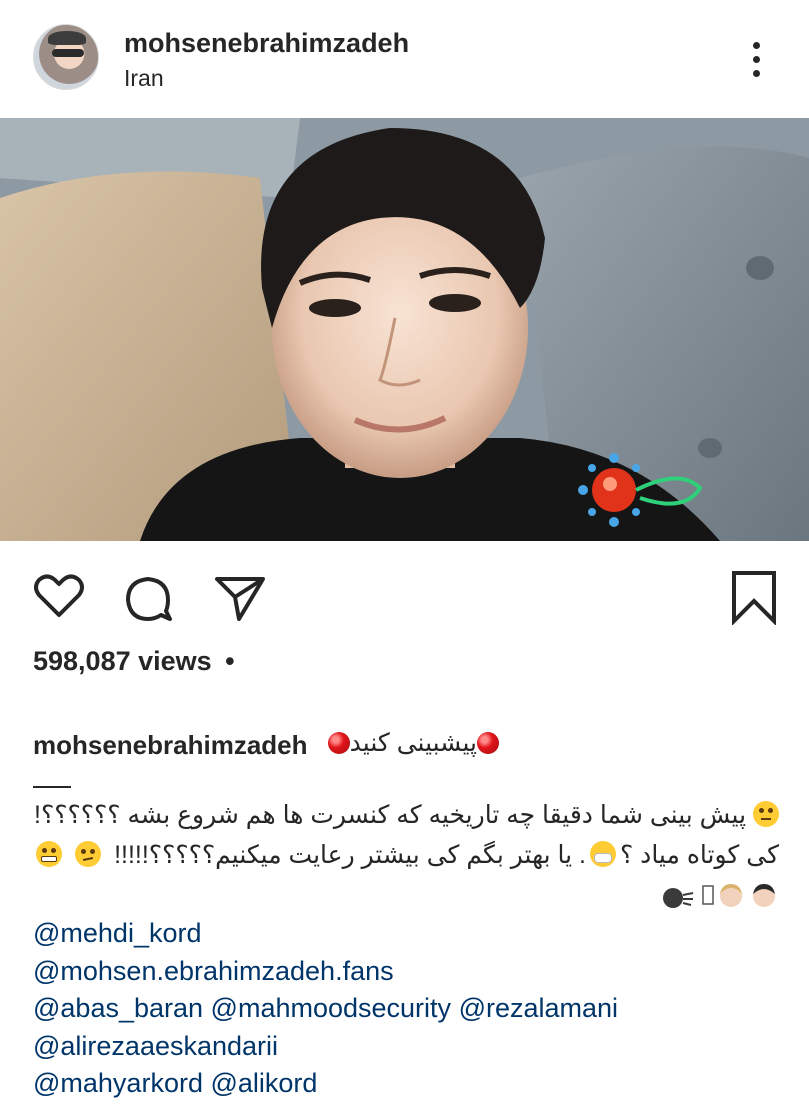 The height and width of the screenshot is (1119, 809). Describe the element at coordinates (213, 971) in the screenshot. I see `mention-link: @mohsen.ebrahimzadeh.fans` at that location.